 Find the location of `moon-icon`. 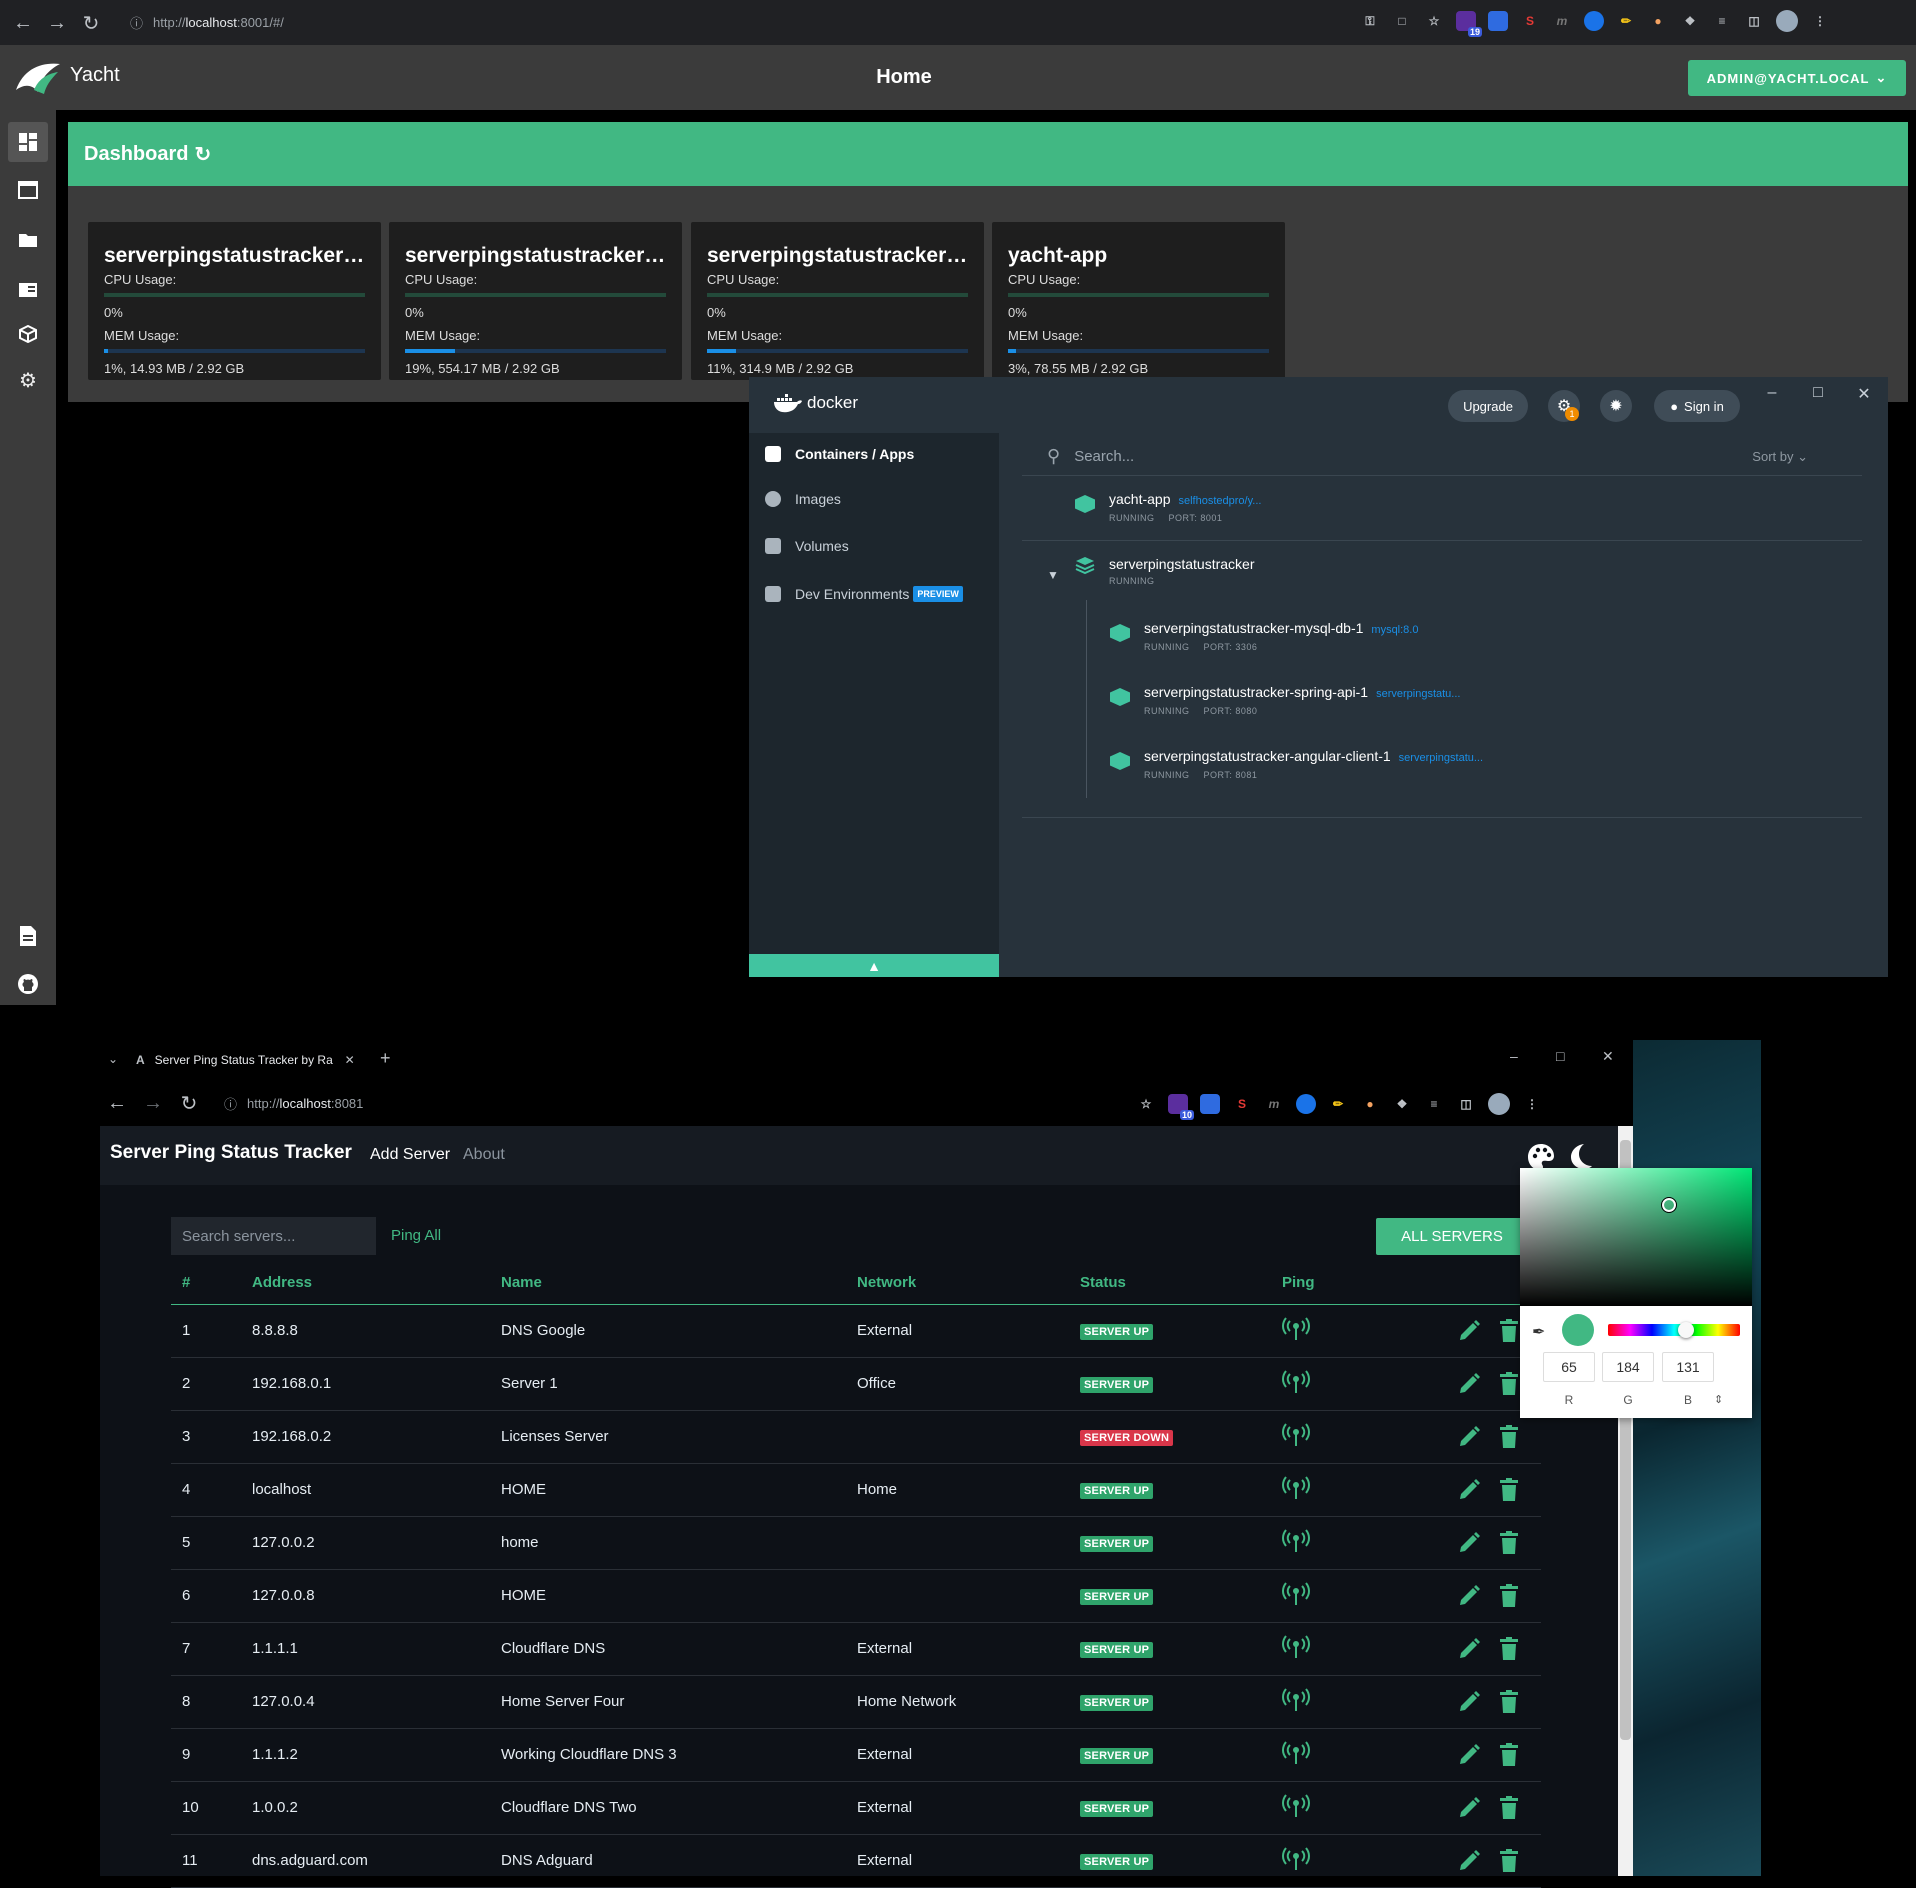

moon-icon is located at coordinates (1581, 1156).